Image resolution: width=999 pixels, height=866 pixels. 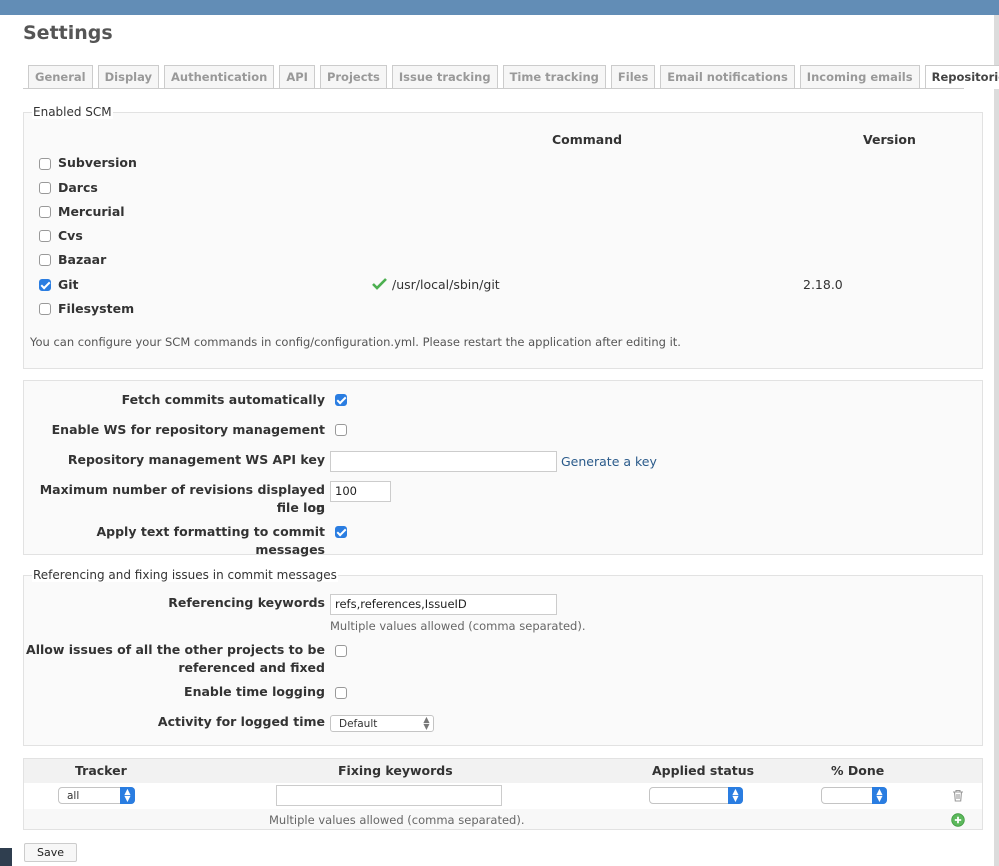 What do you see at coordinates (72, 112) in the screenshot?
I see `enabled-scm-legend: Enabled SCM` at bounding box center [72, 112].